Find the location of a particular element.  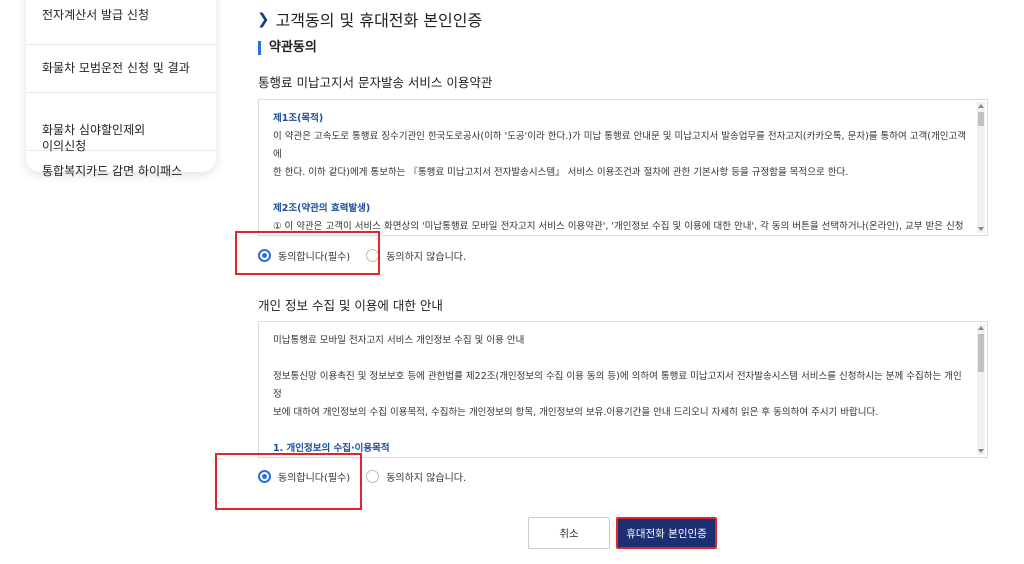

terms1-disagree-label: 동의하지 않습니다. is located at coordinates (426, 257).